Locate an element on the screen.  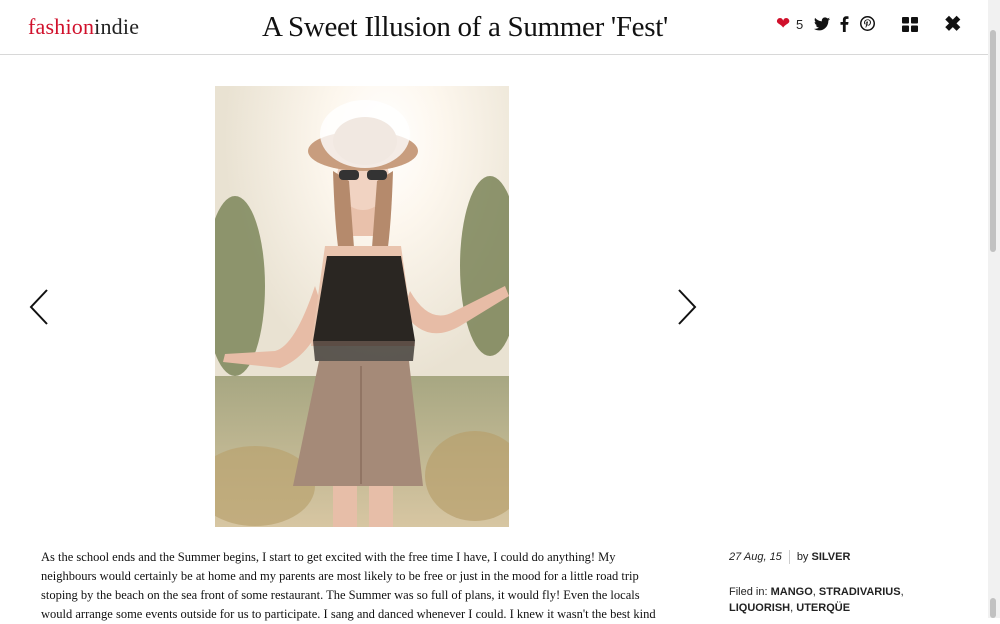
author-link: SILVER is located at coordinates (831, 557).